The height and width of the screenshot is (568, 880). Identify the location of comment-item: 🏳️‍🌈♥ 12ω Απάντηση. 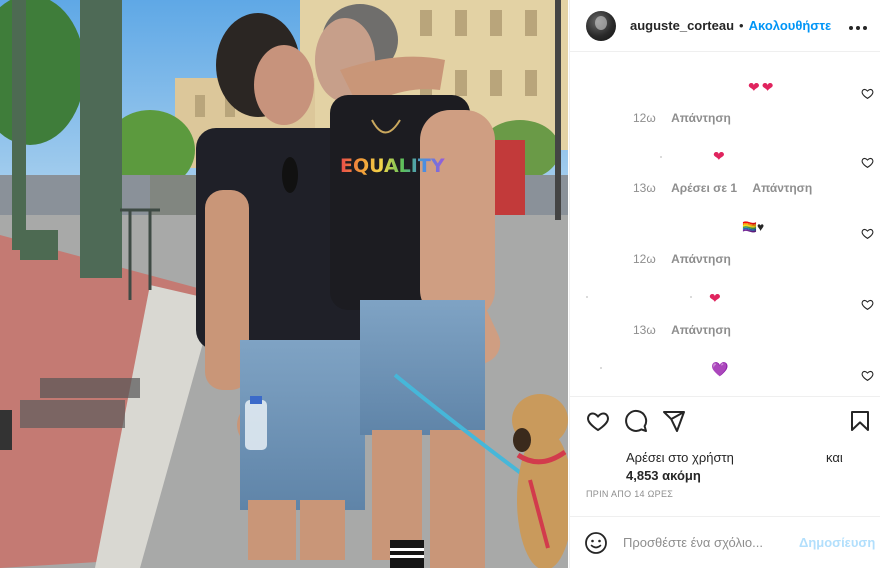
(725, 243).